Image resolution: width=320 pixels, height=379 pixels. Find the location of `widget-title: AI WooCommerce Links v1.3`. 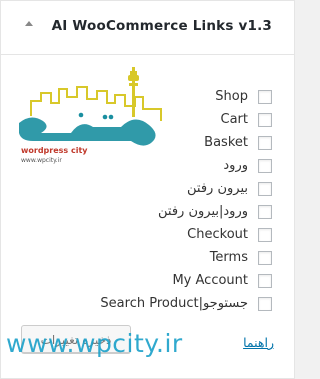

widget-title: AI WooCommerce Links v1.3 is located at coordinates (161, 26).